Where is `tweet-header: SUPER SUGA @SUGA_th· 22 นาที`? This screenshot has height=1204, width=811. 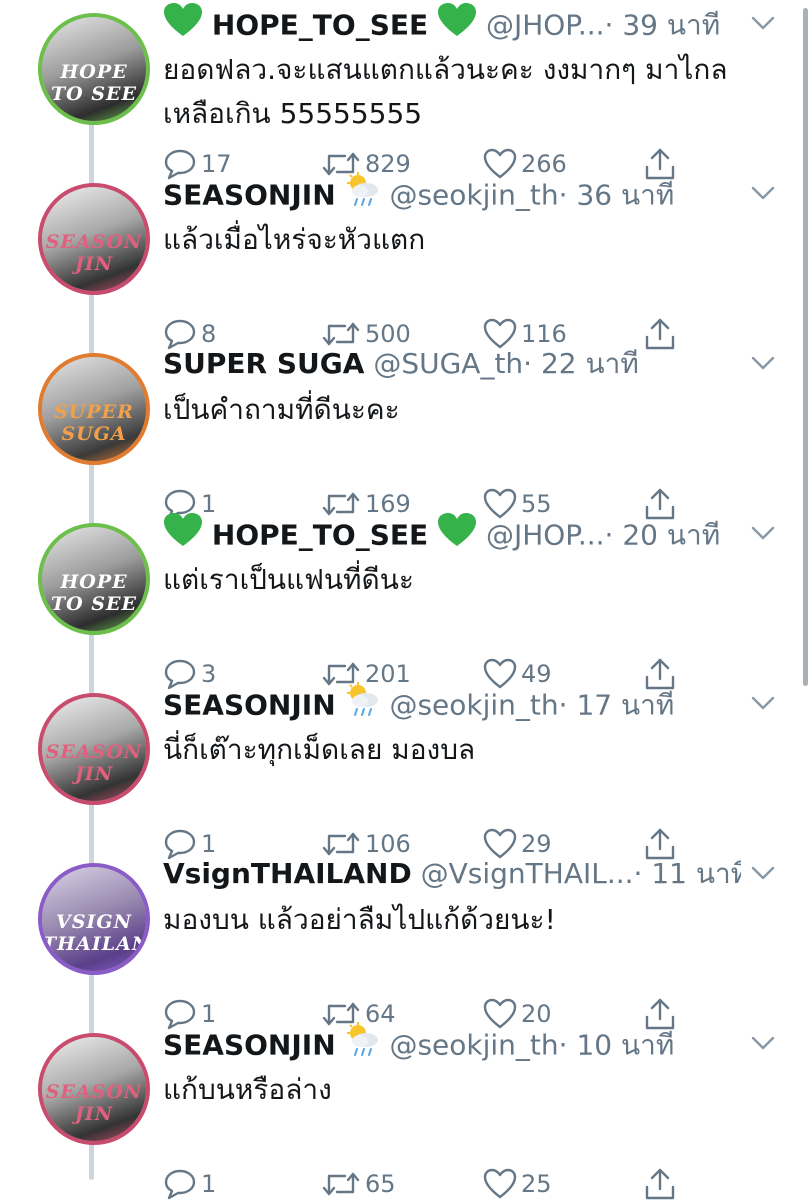 tweet-header: SUPER SUGA @SUGA_th· 22 นาที is located at coordinates (452, 364).